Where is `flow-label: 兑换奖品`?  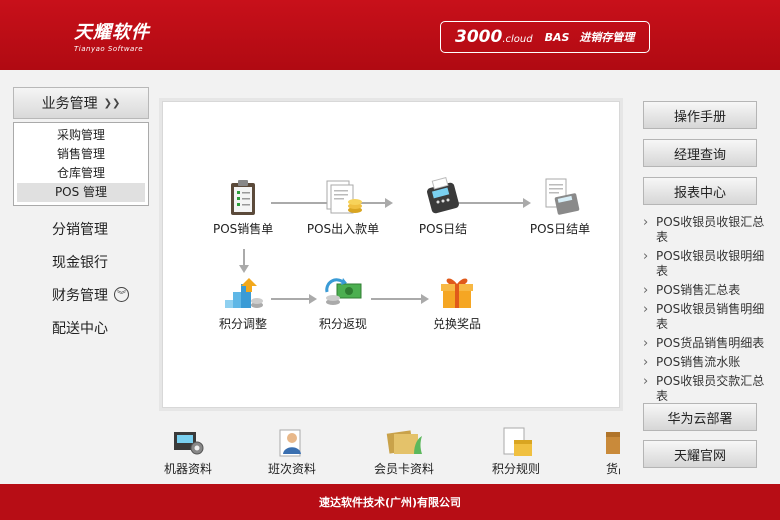
flow-label: 兑换奖品 is located at coordinates (456, 324).